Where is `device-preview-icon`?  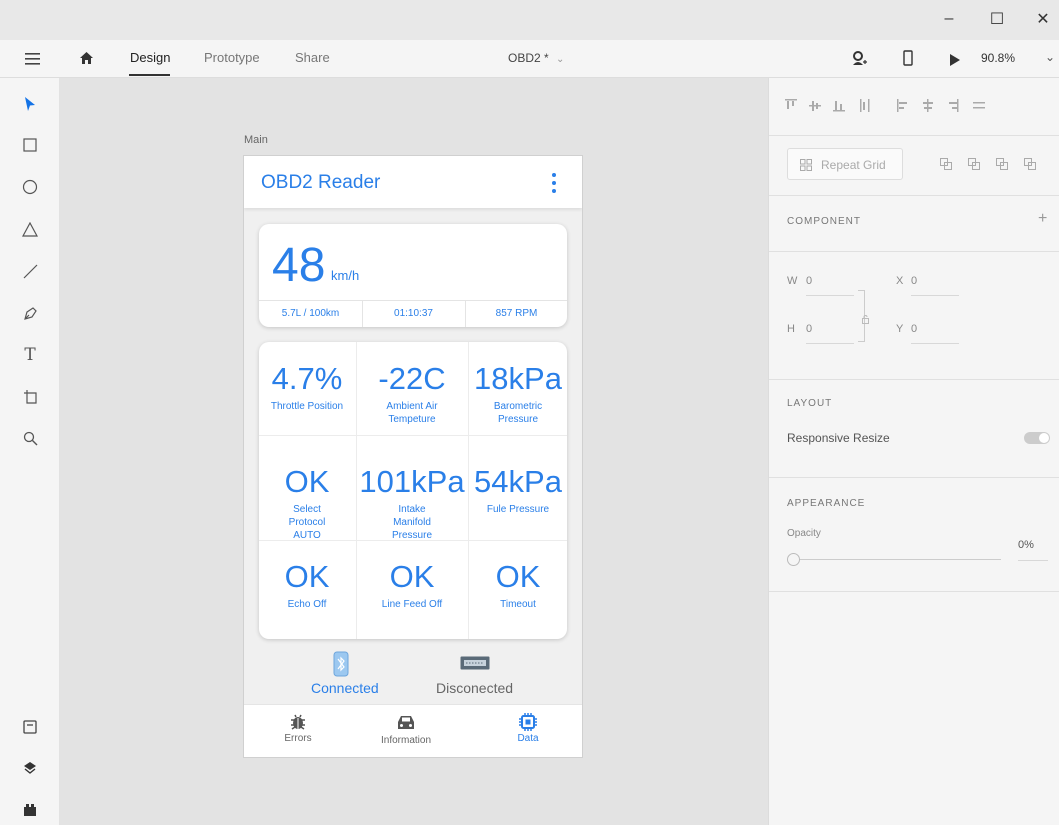 device-preview-icon is located at coordinates (908, 60).